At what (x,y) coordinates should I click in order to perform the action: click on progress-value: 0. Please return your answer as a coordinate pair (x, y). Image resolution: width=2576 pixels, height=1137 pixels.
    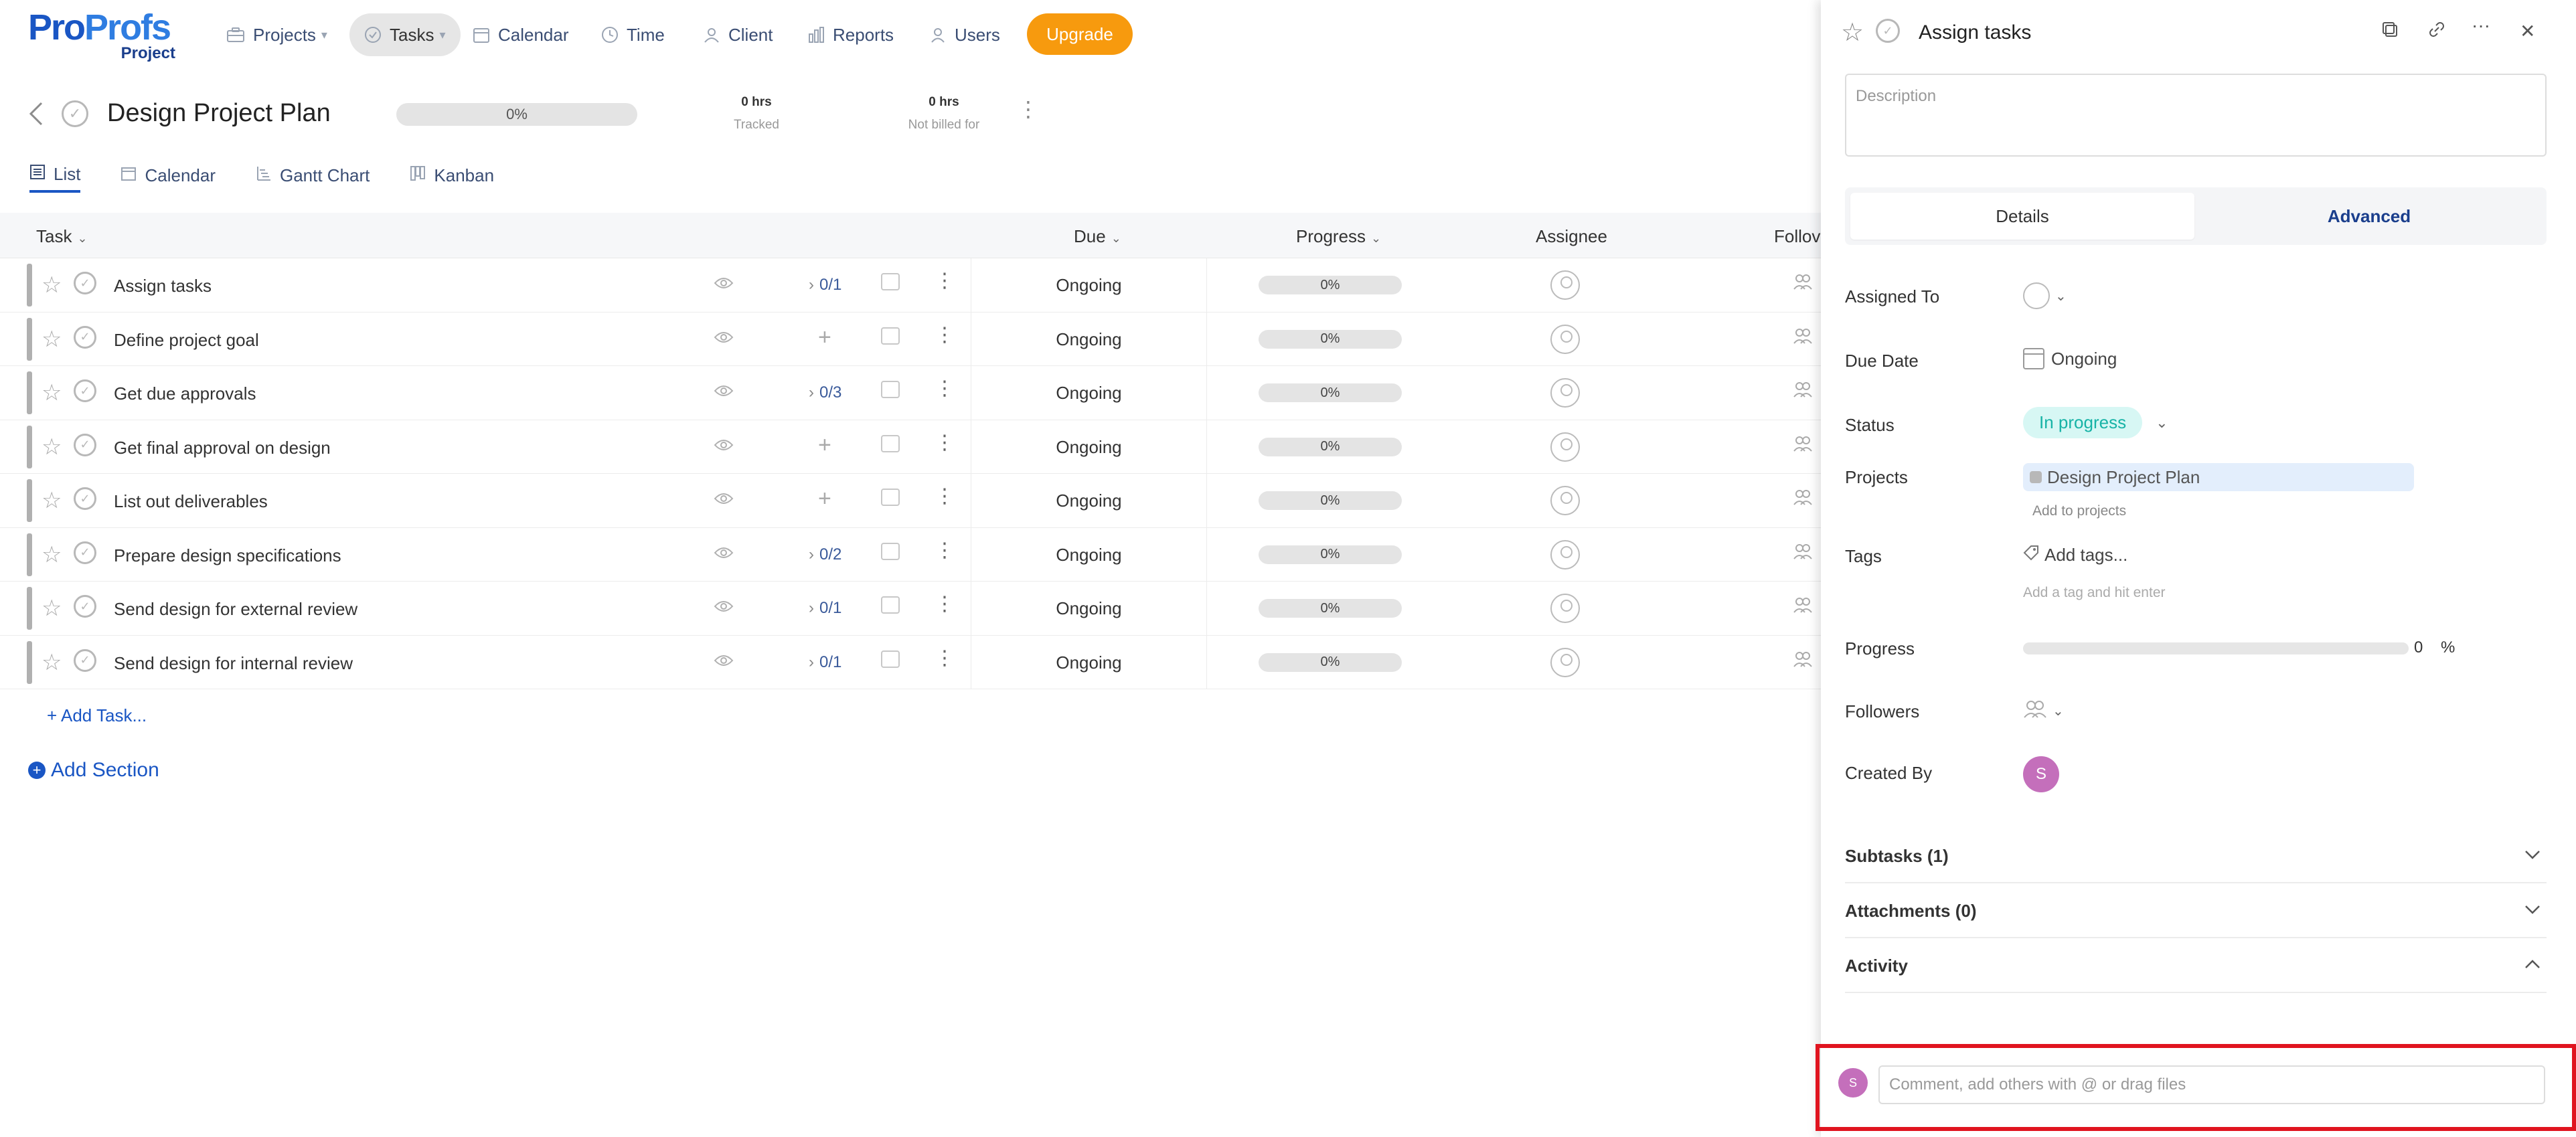
    Looking at the image, I should click on (2419, 647).